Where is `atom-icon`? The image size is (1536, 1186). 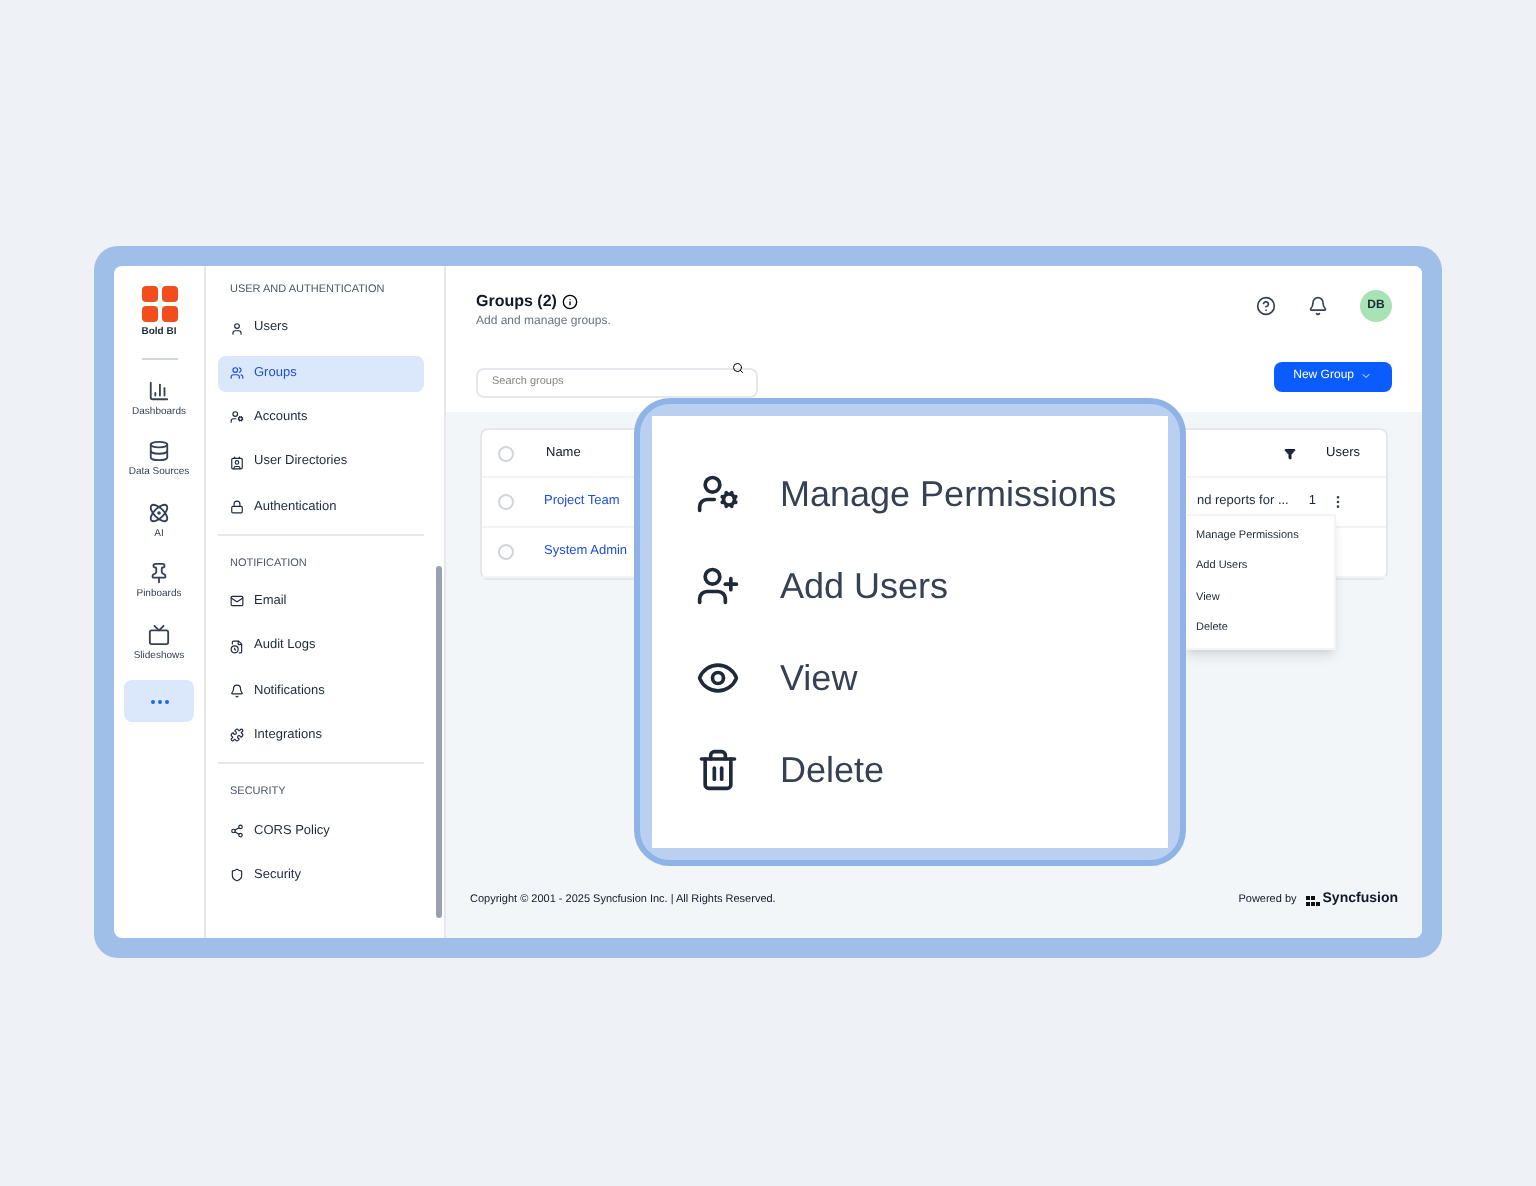 atom-icon is located at coordinates (159, 512).